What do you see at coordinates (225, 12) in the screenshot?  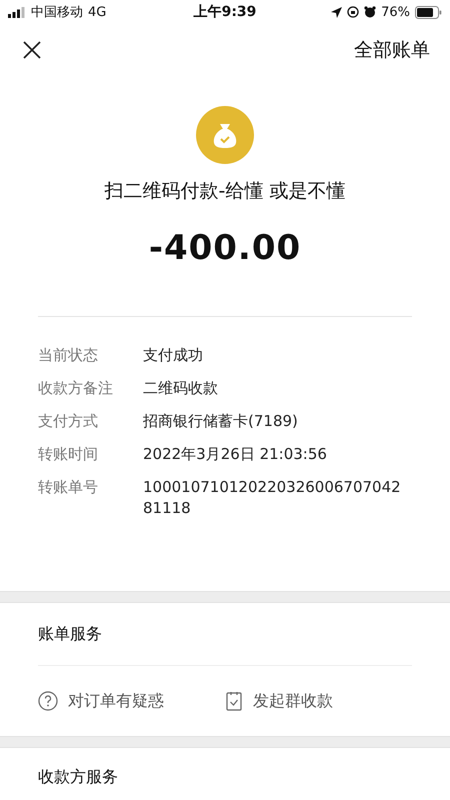 I see `clock-time: 上午9:39` at bounding box center [225, 12].